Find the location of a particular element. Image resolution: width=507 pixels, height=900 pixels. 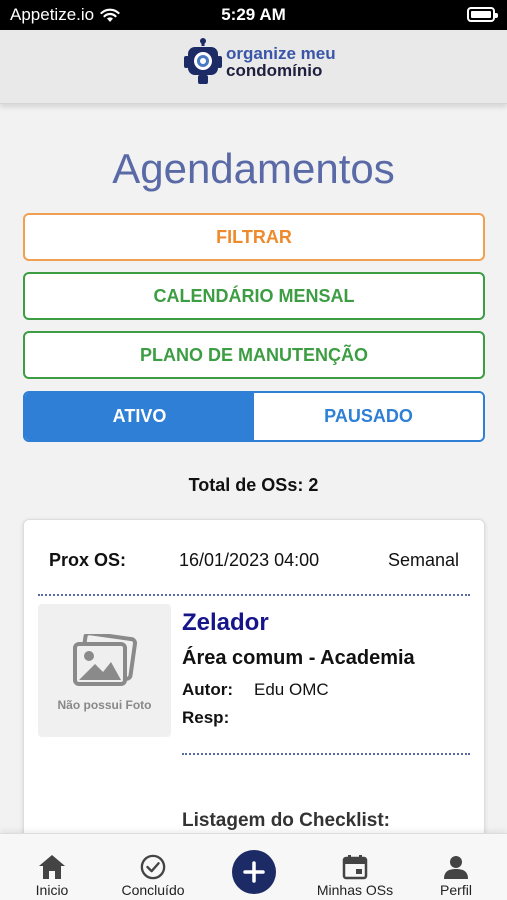

tab-concluido: Concluído is located at coordinates (153, 867).